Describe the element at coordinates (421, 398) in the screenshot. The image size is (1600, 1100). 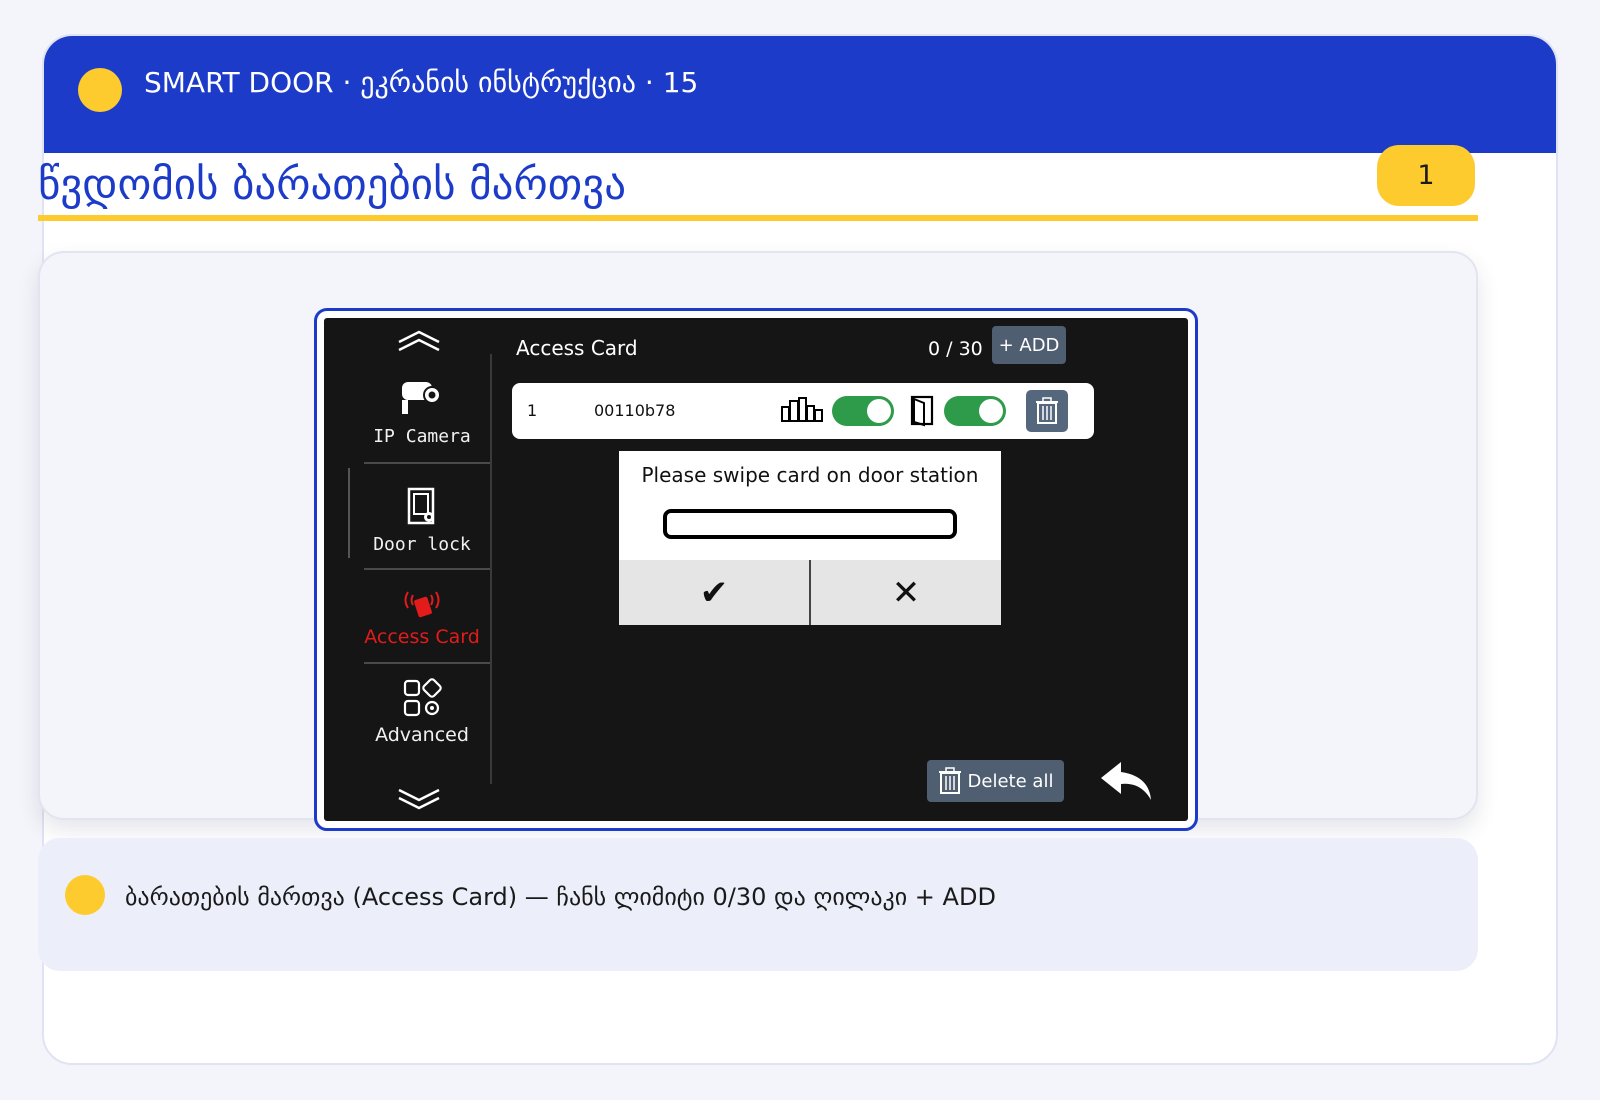
I see `ip-camera-icon` at that location.